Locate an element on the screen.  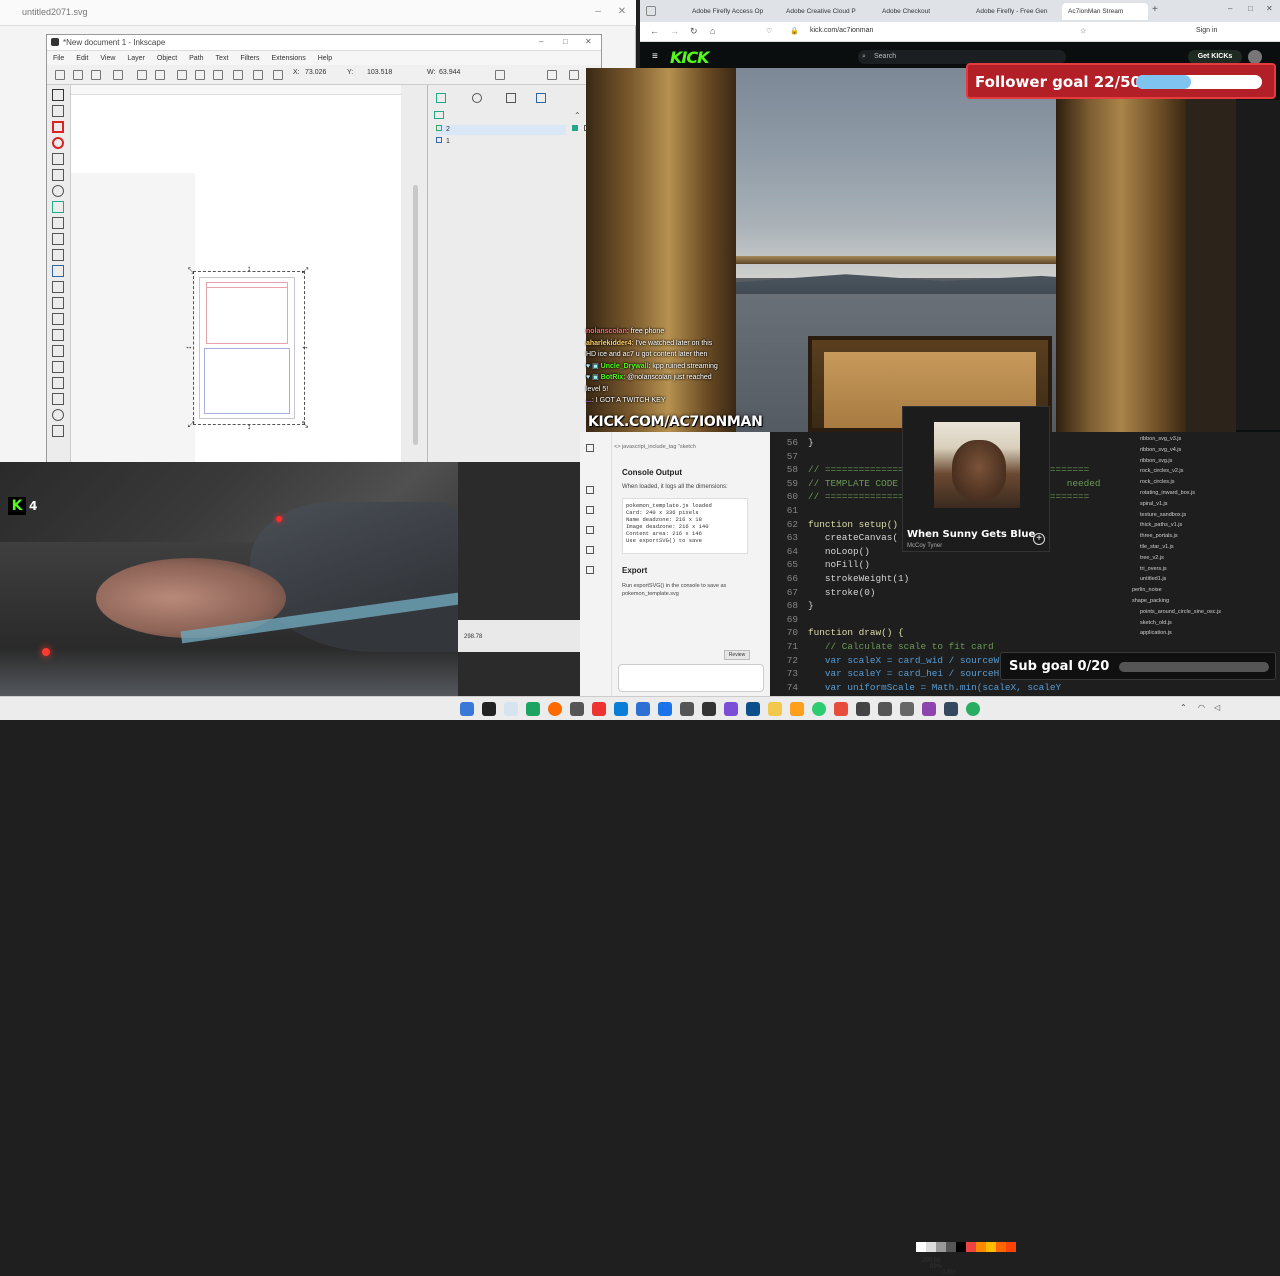
forward-icon: → is located at coordinates (674, 31).